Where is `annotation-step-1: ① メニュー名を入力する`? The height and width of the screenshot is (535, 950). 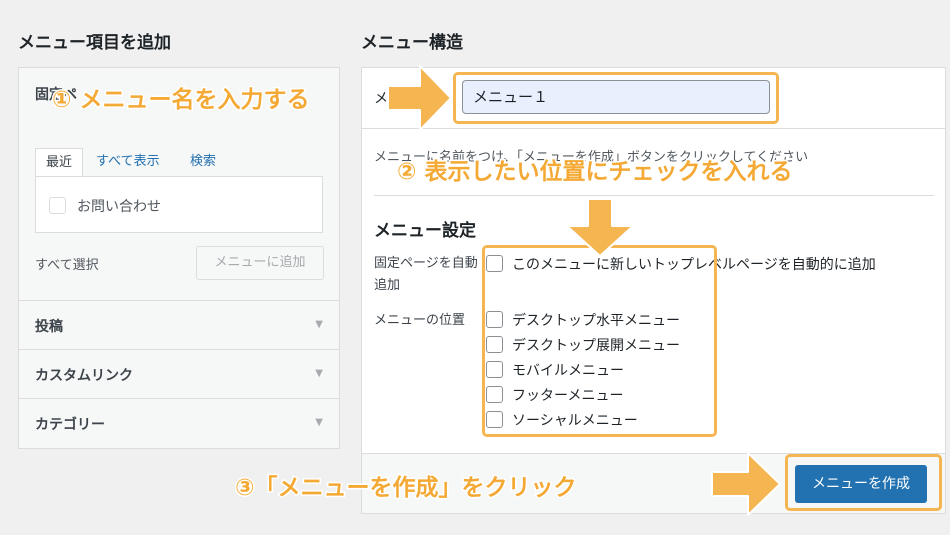
annotation-step-1: ① メニュー名を入力する is located at coordinates (180, 100).